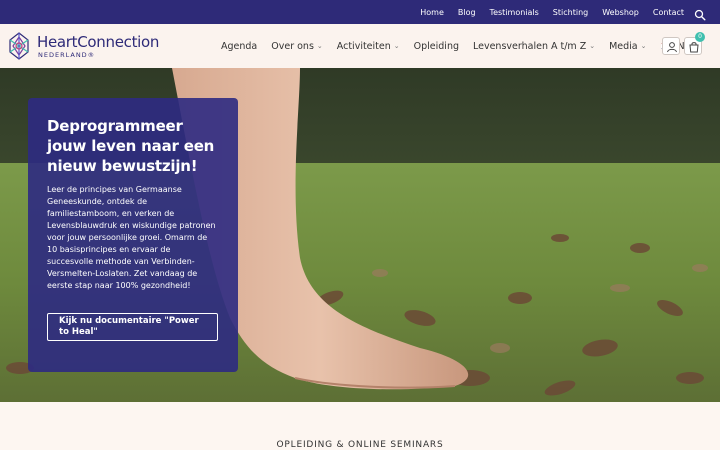 The width and height of the screenshot is (720, 450). What do you see at coordinates (98, 42) in the screenshot?
I see `logo-name: HeartConnection` at bounding box center [98, 42].